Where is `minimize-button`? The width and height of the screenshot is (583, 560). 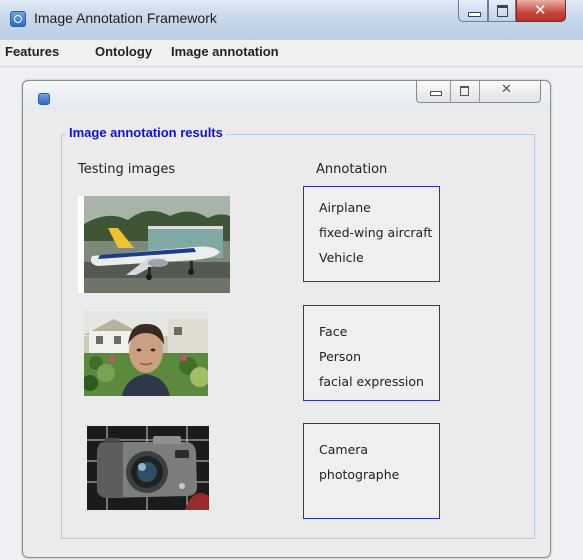 minimize-button is located at coordinates (473, 11).